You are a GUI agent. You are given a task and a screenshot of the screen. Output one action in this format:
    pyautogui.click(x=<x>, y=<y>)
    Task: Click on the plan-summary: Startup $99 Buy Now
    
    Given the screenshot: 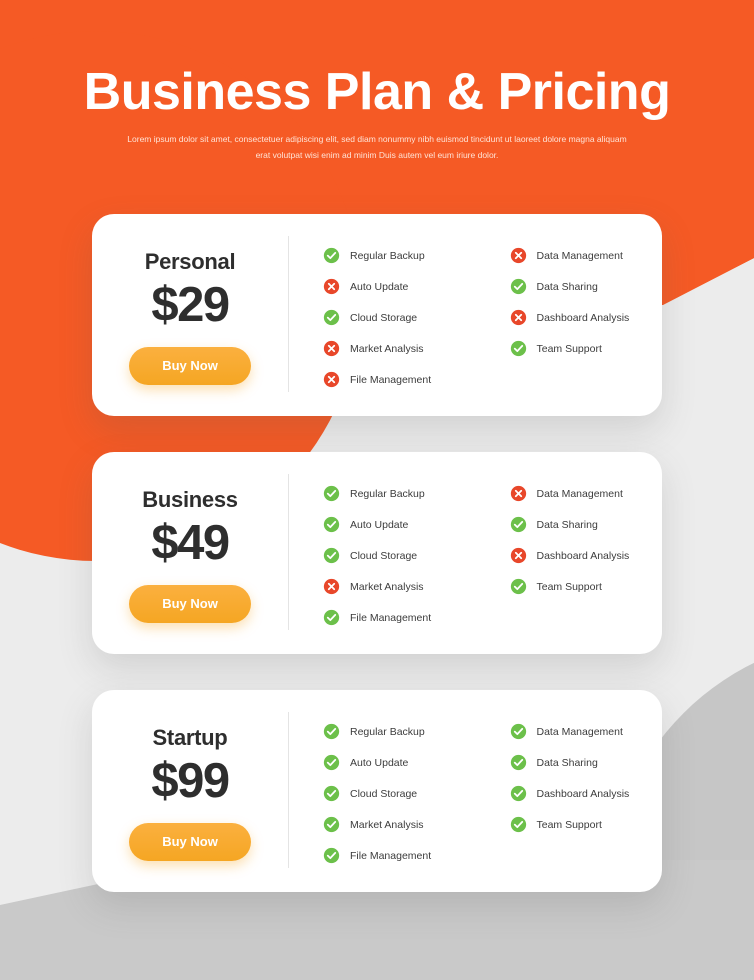 What is the action you would take?
    pyautogui.click(x=190, y=791)
    